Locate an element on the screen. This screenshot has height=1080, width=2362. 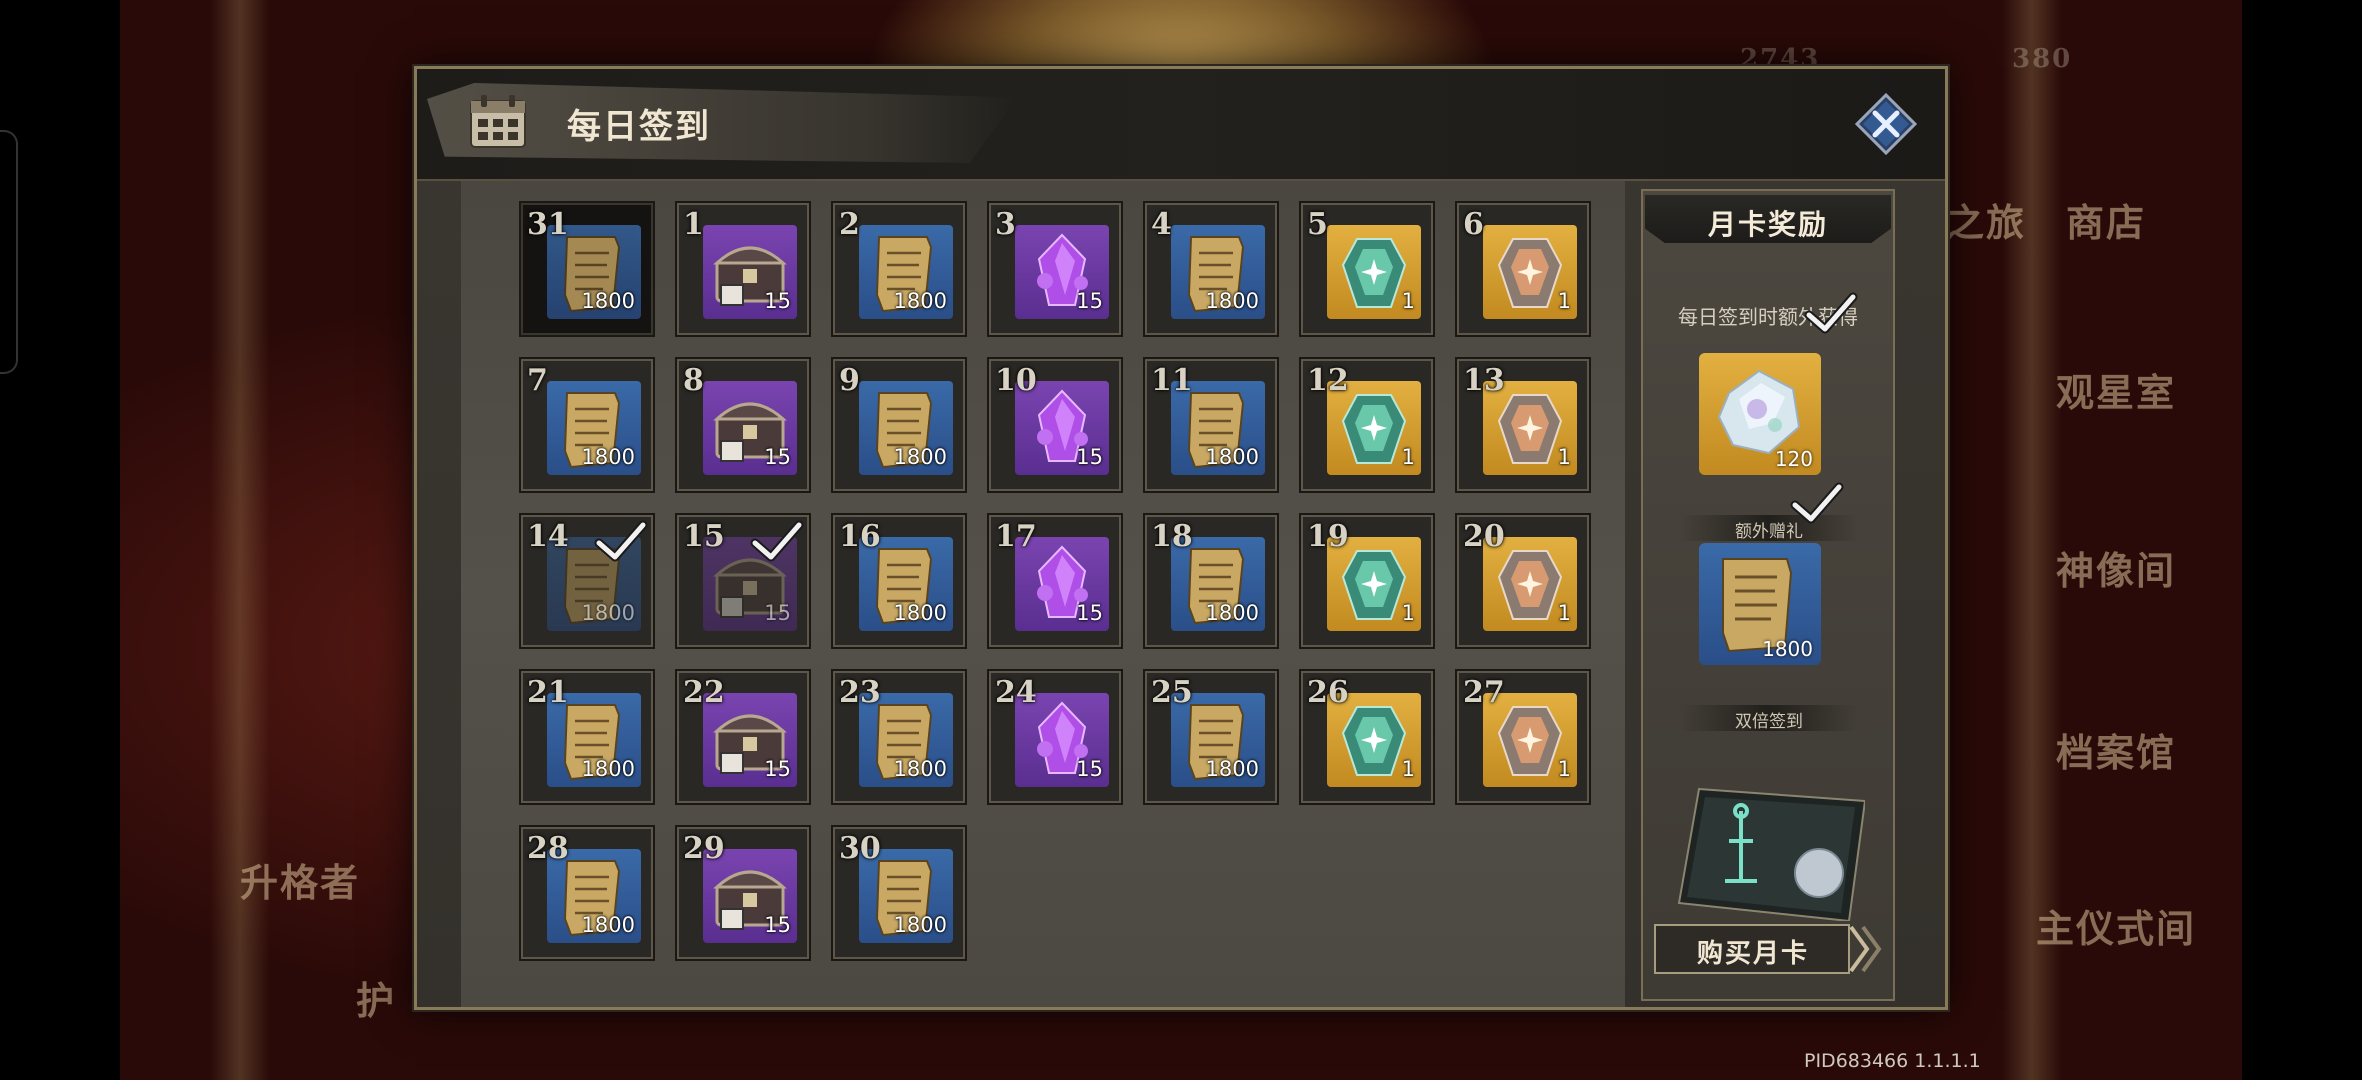
day-number: 11 is located at coordinates (1172, 380).